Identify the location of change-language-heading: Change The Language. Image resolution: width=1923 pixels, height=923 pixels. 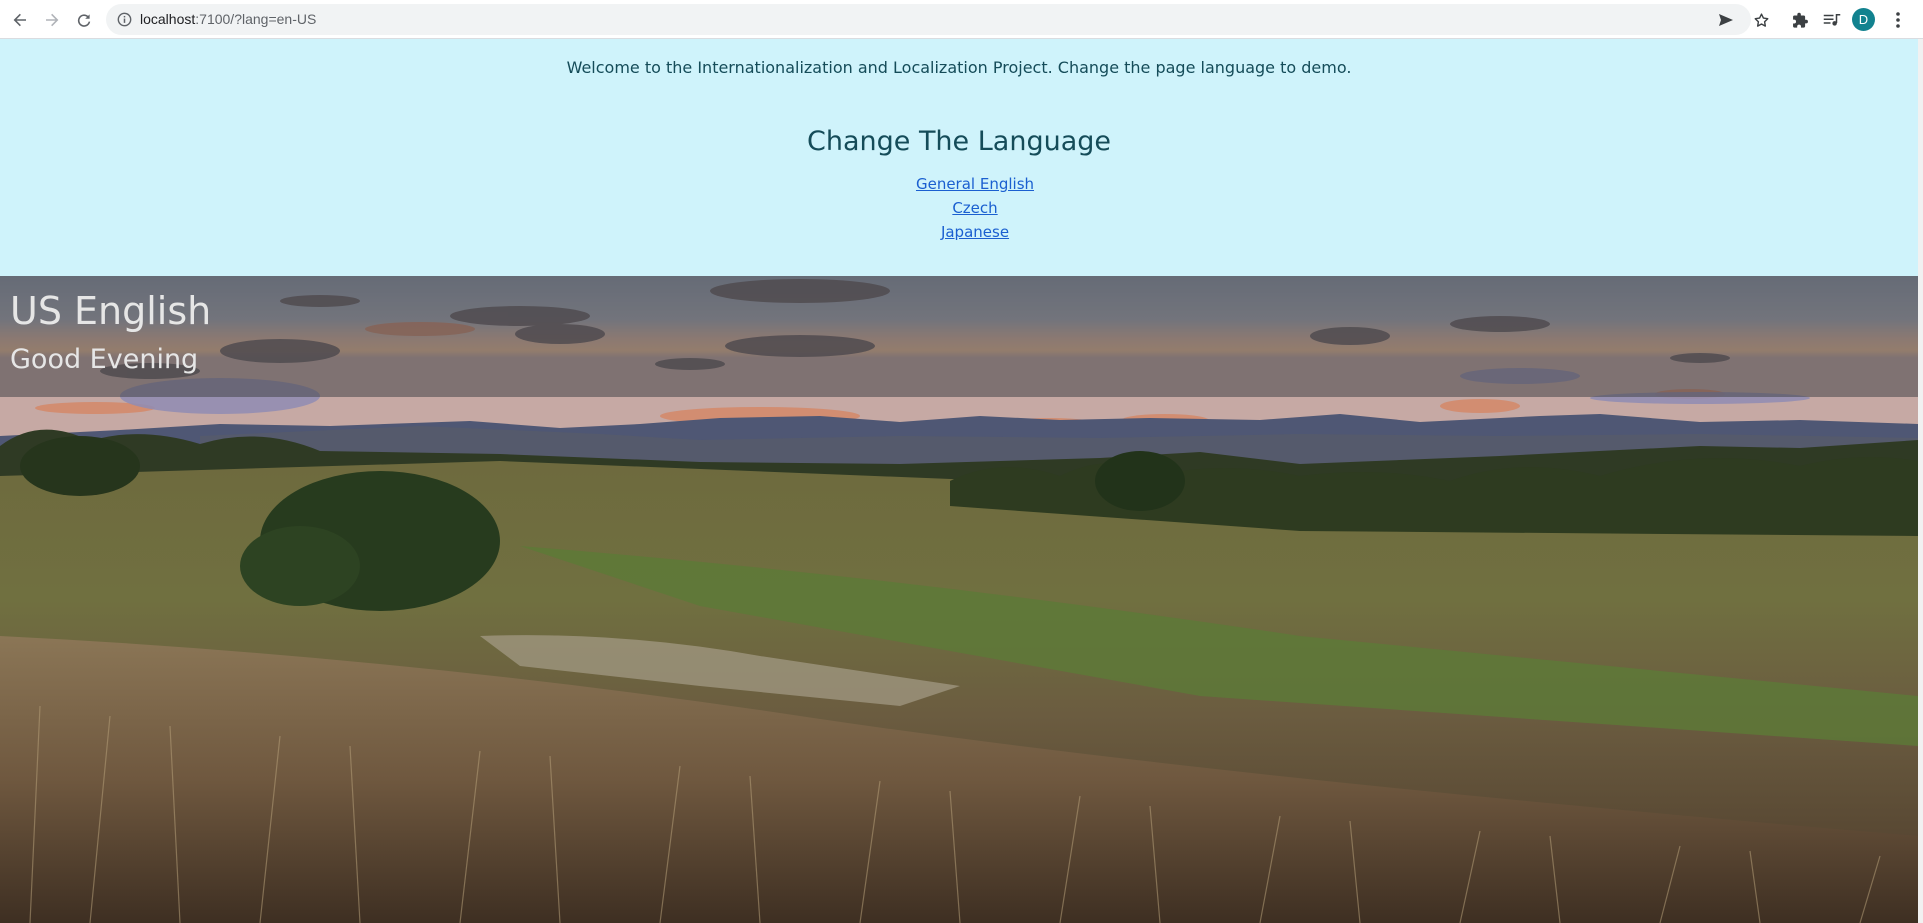
(958, 141).